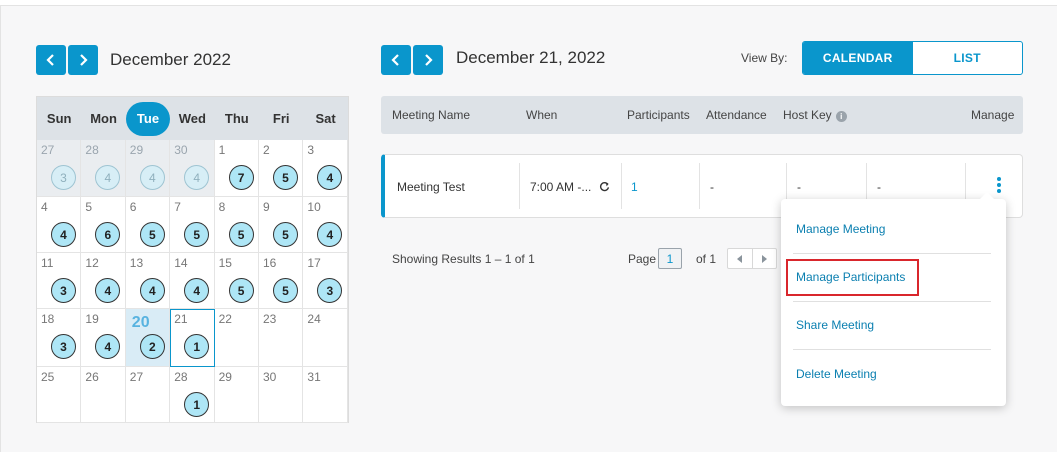 Image resolution: width=1057 pixels, height=452 pixels. I want to click on next-page-button, so click(764, 258).